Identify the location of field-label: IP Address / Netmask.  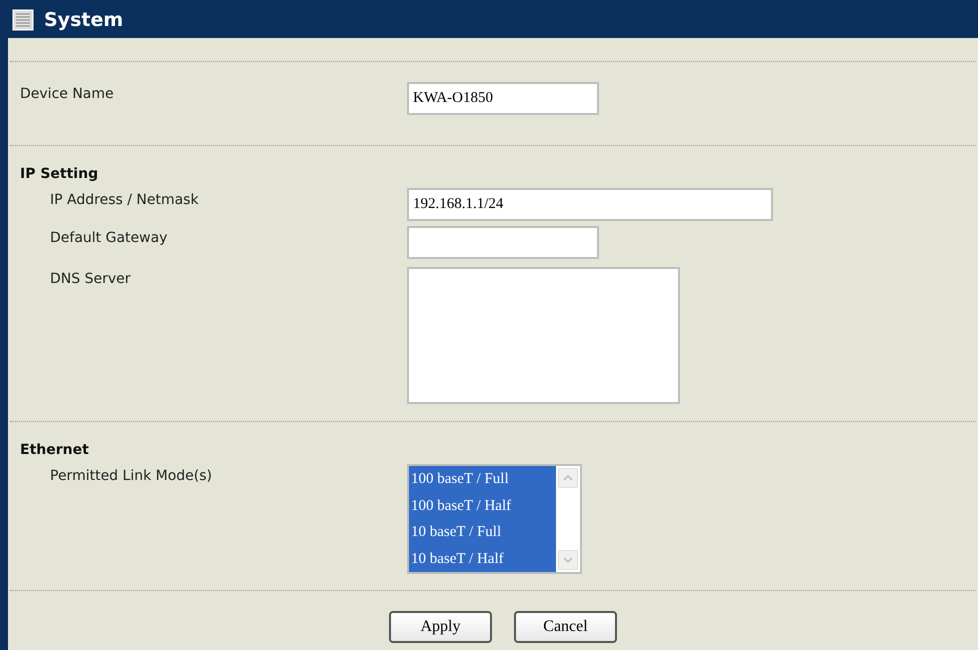
(124, 199).